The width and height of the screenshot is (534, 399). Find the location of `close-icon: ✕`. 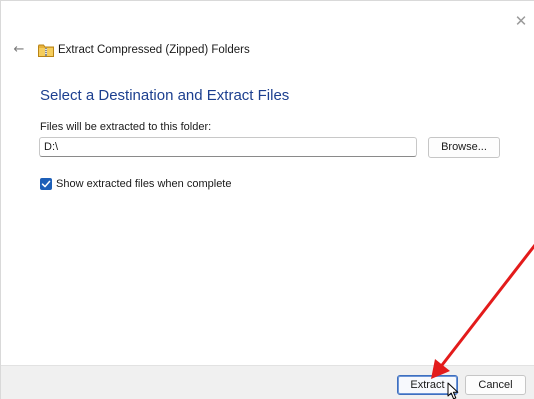

close-icon: ✕ is located at coordinates (521, 21).